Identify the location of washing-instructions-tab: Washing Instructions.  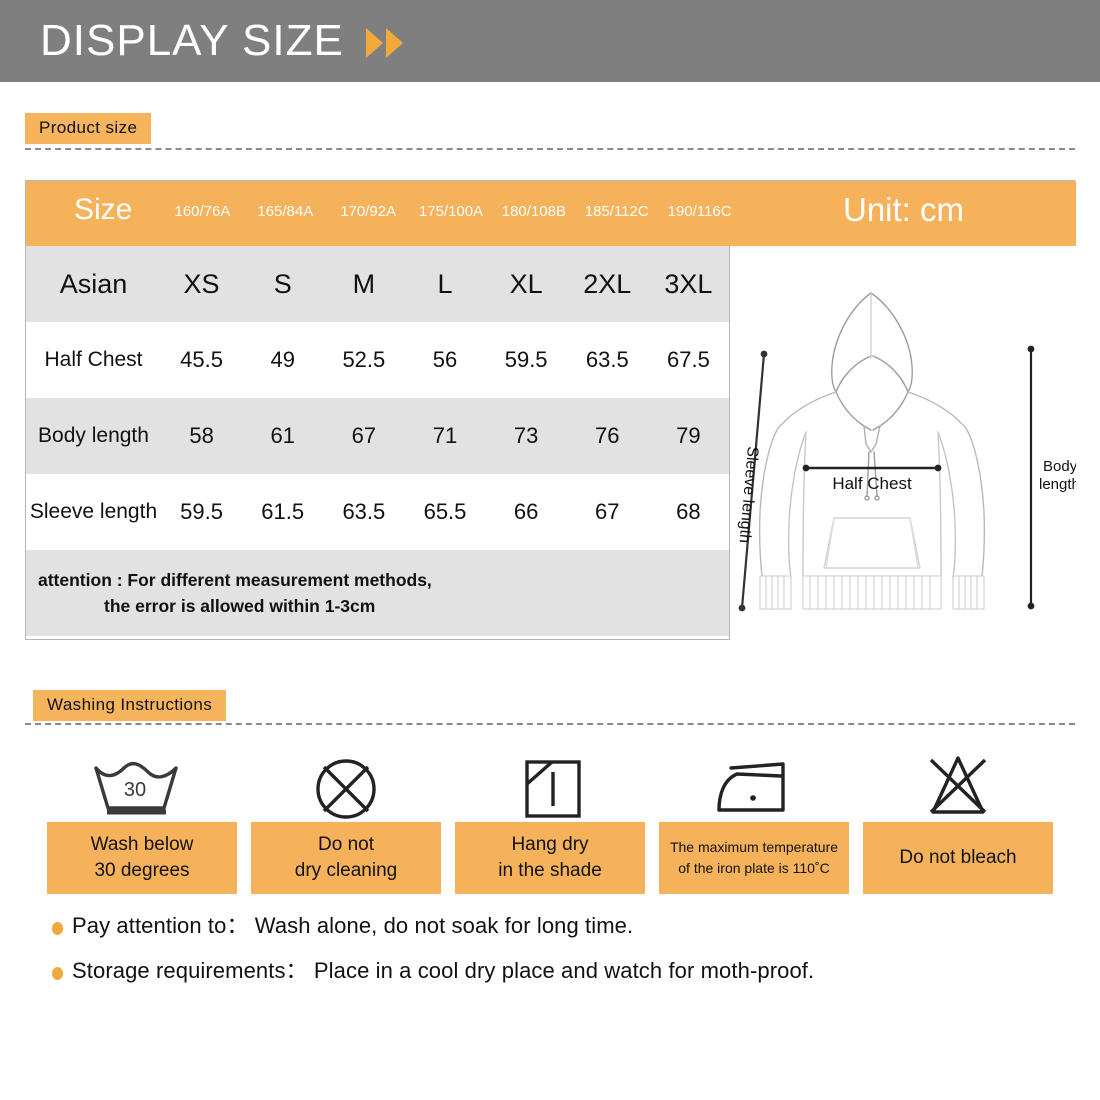
(130, 705).